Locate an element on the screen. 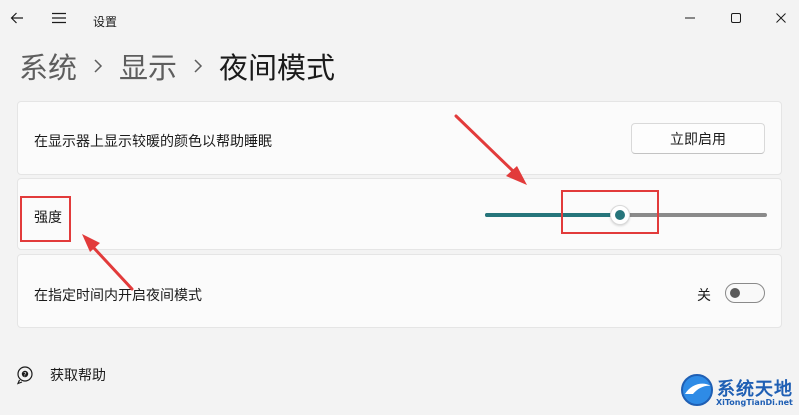 The image size is (799, 415). watermark: 系统天地 XiTongTianDi.net is located at coordinates (738, 392).